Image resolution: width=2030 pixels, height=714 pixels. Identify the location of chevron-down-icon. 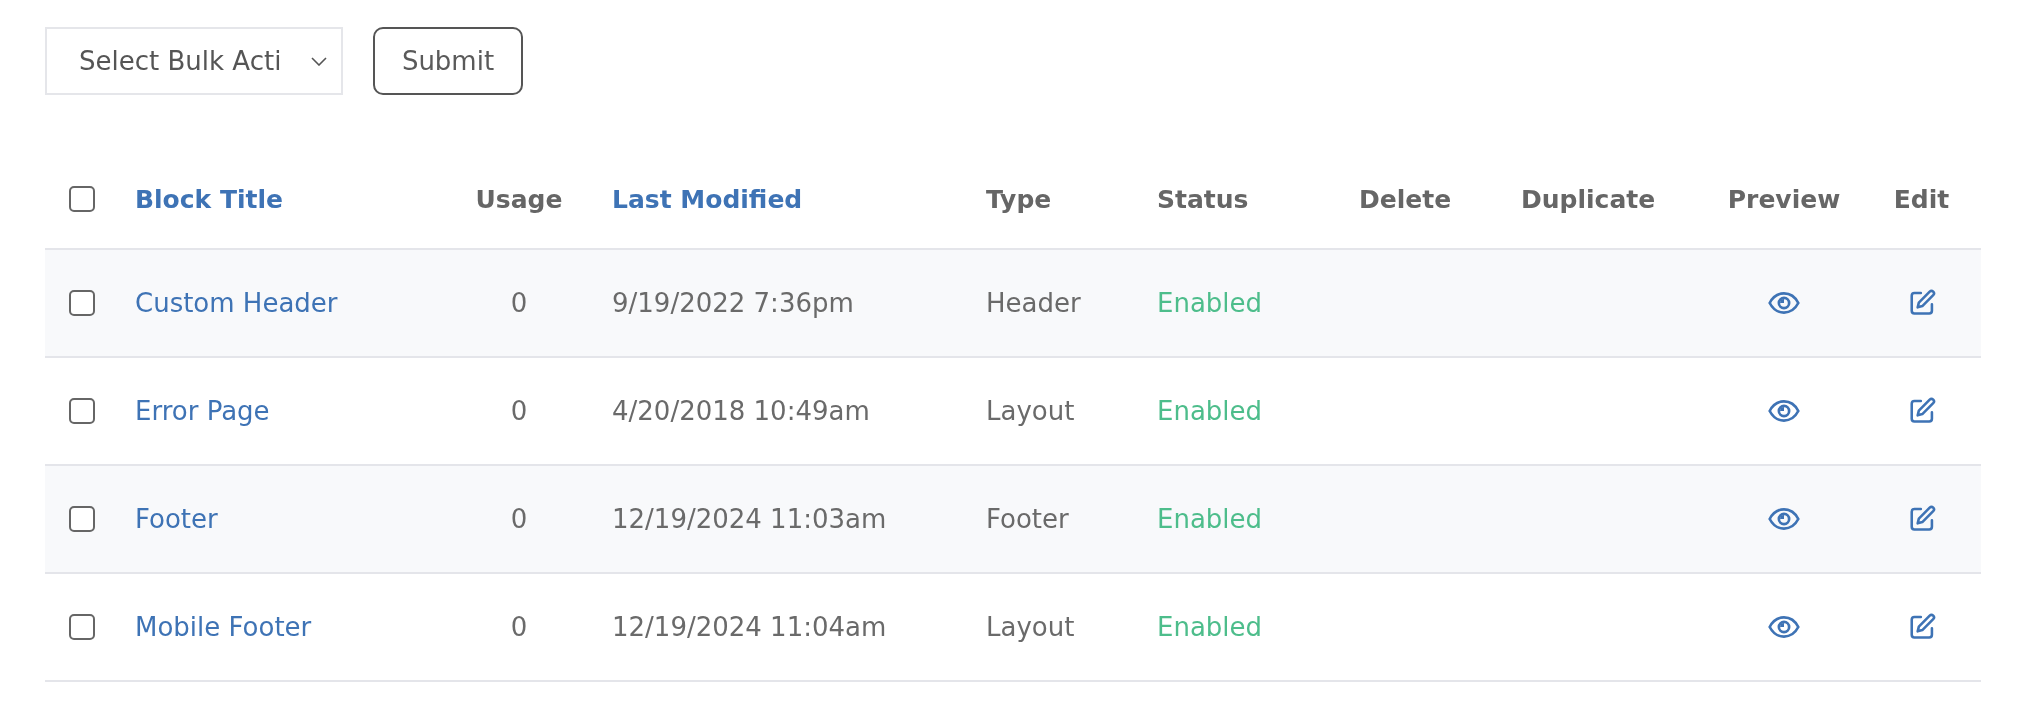
(319, 61).